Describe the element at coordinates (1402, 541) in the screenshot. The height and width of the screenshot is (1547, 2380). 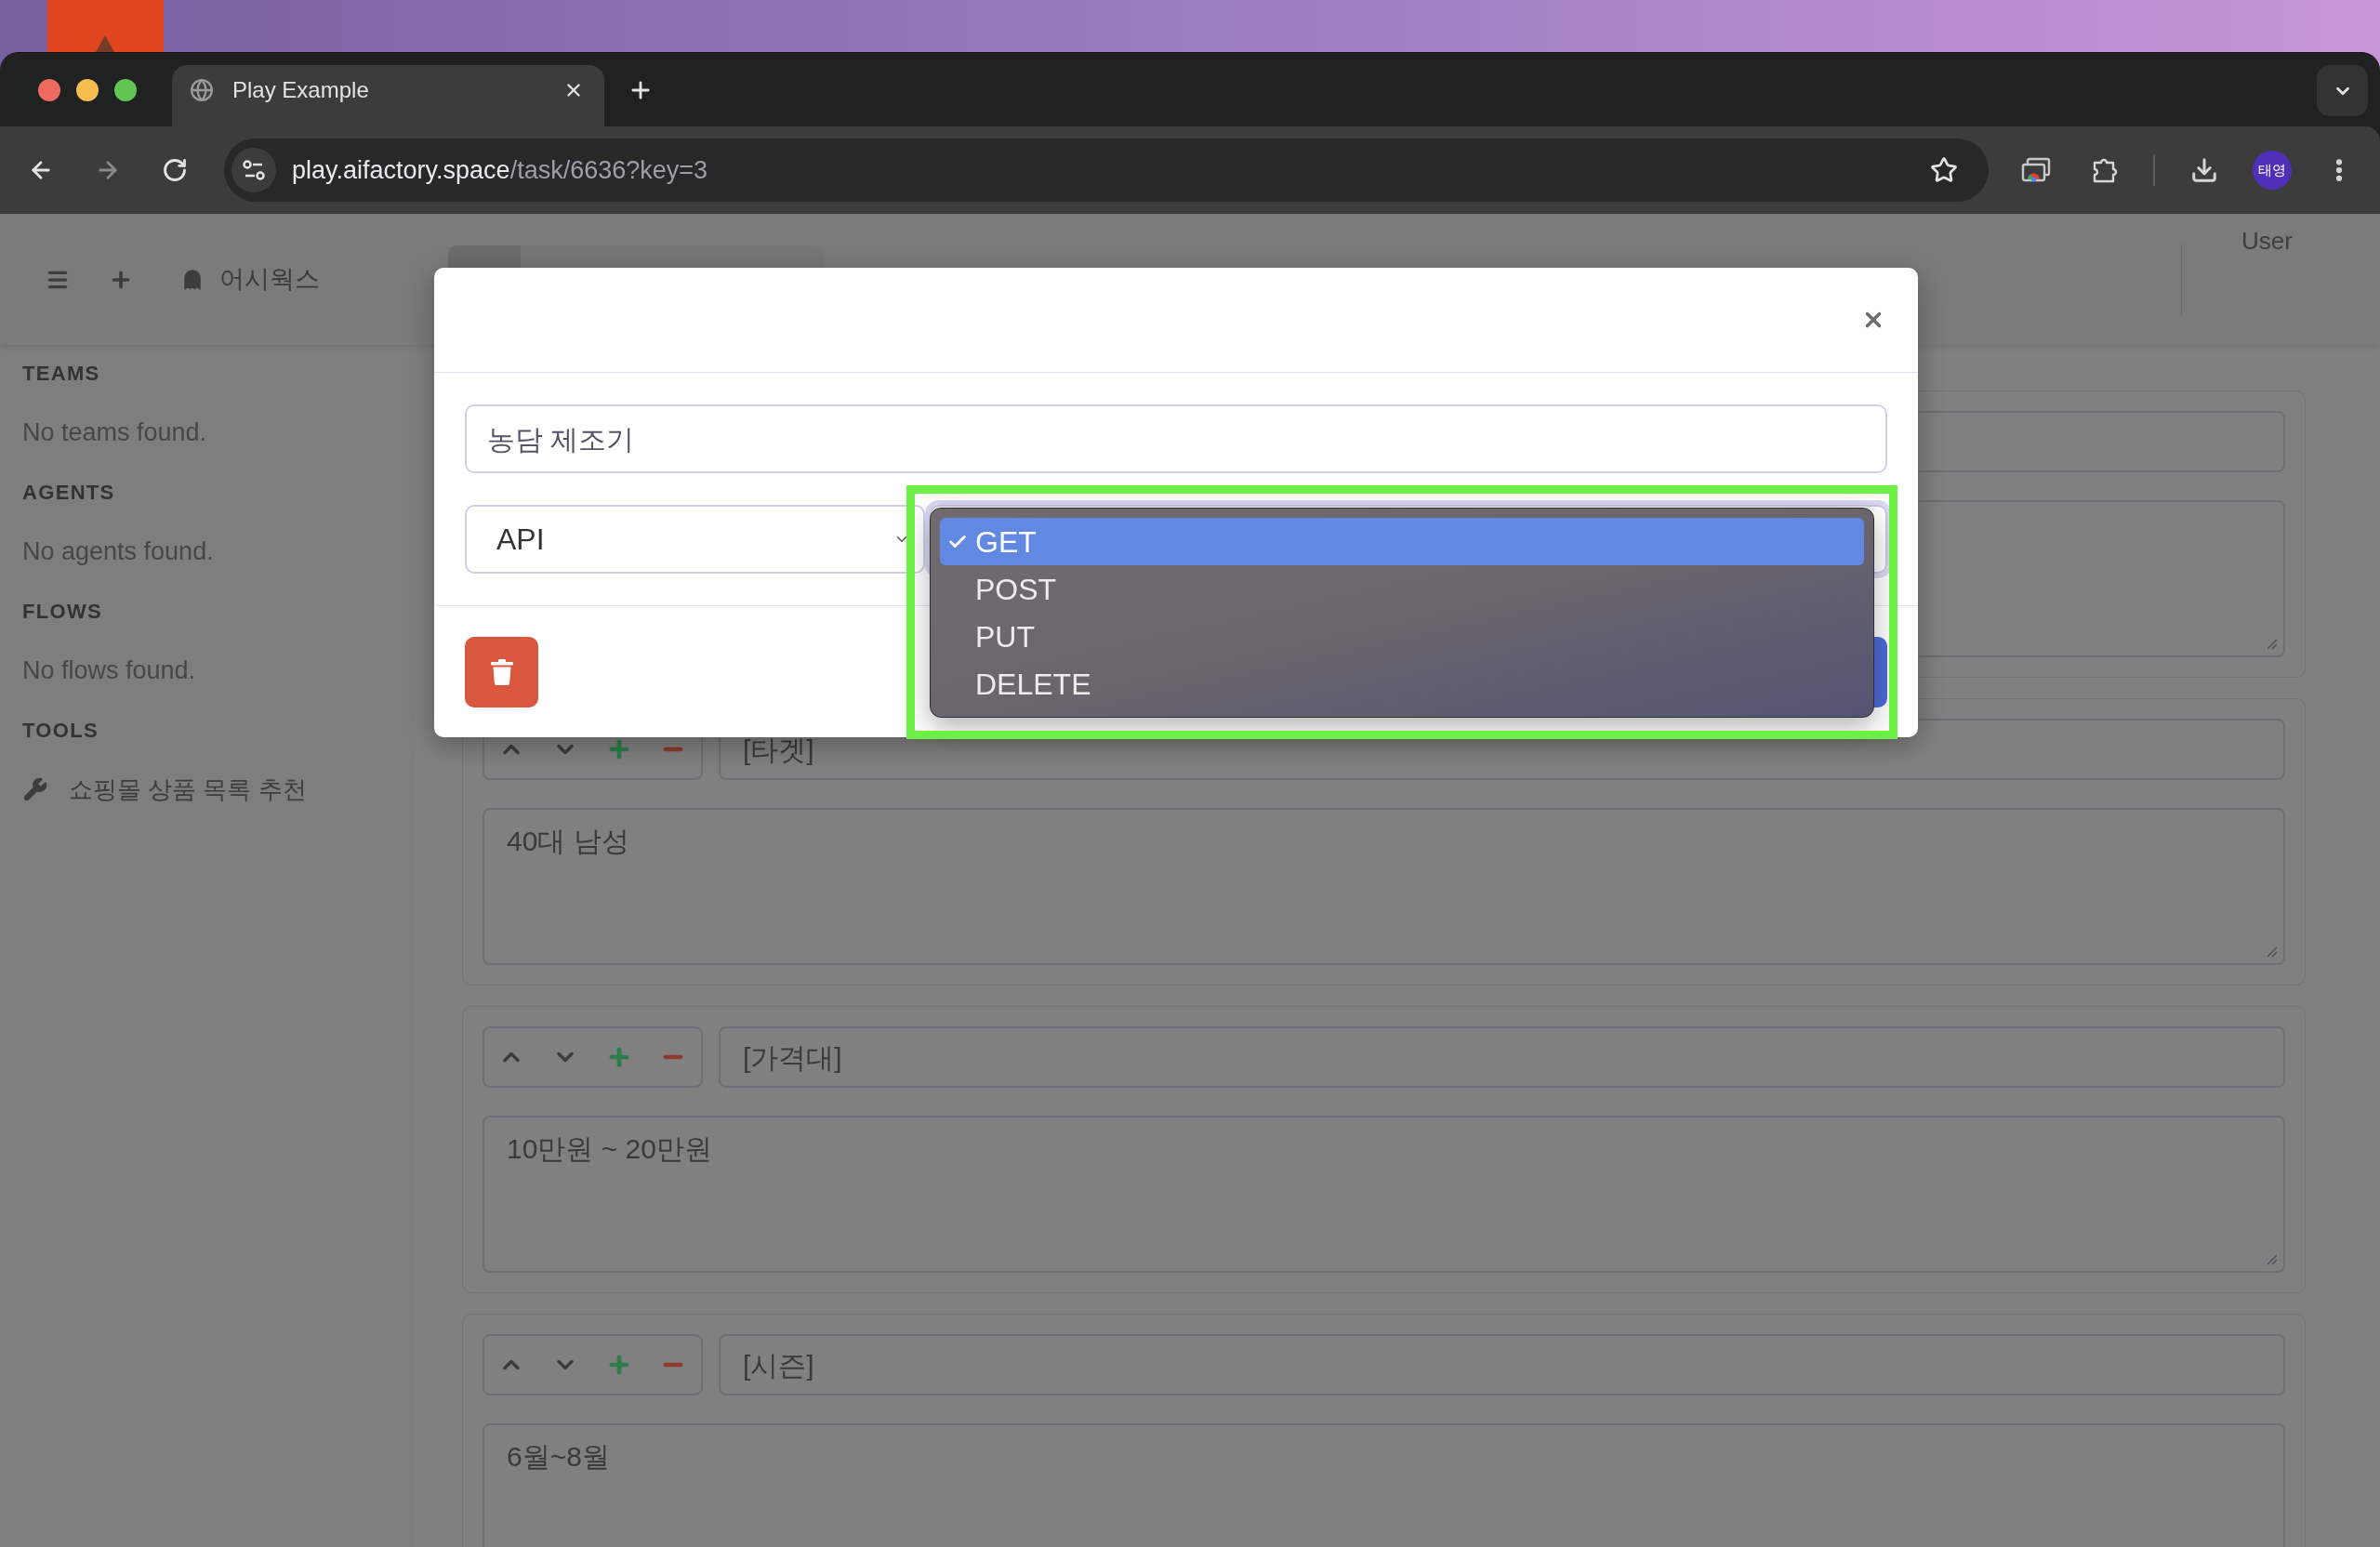
I see `menu-option: GET` at that location.